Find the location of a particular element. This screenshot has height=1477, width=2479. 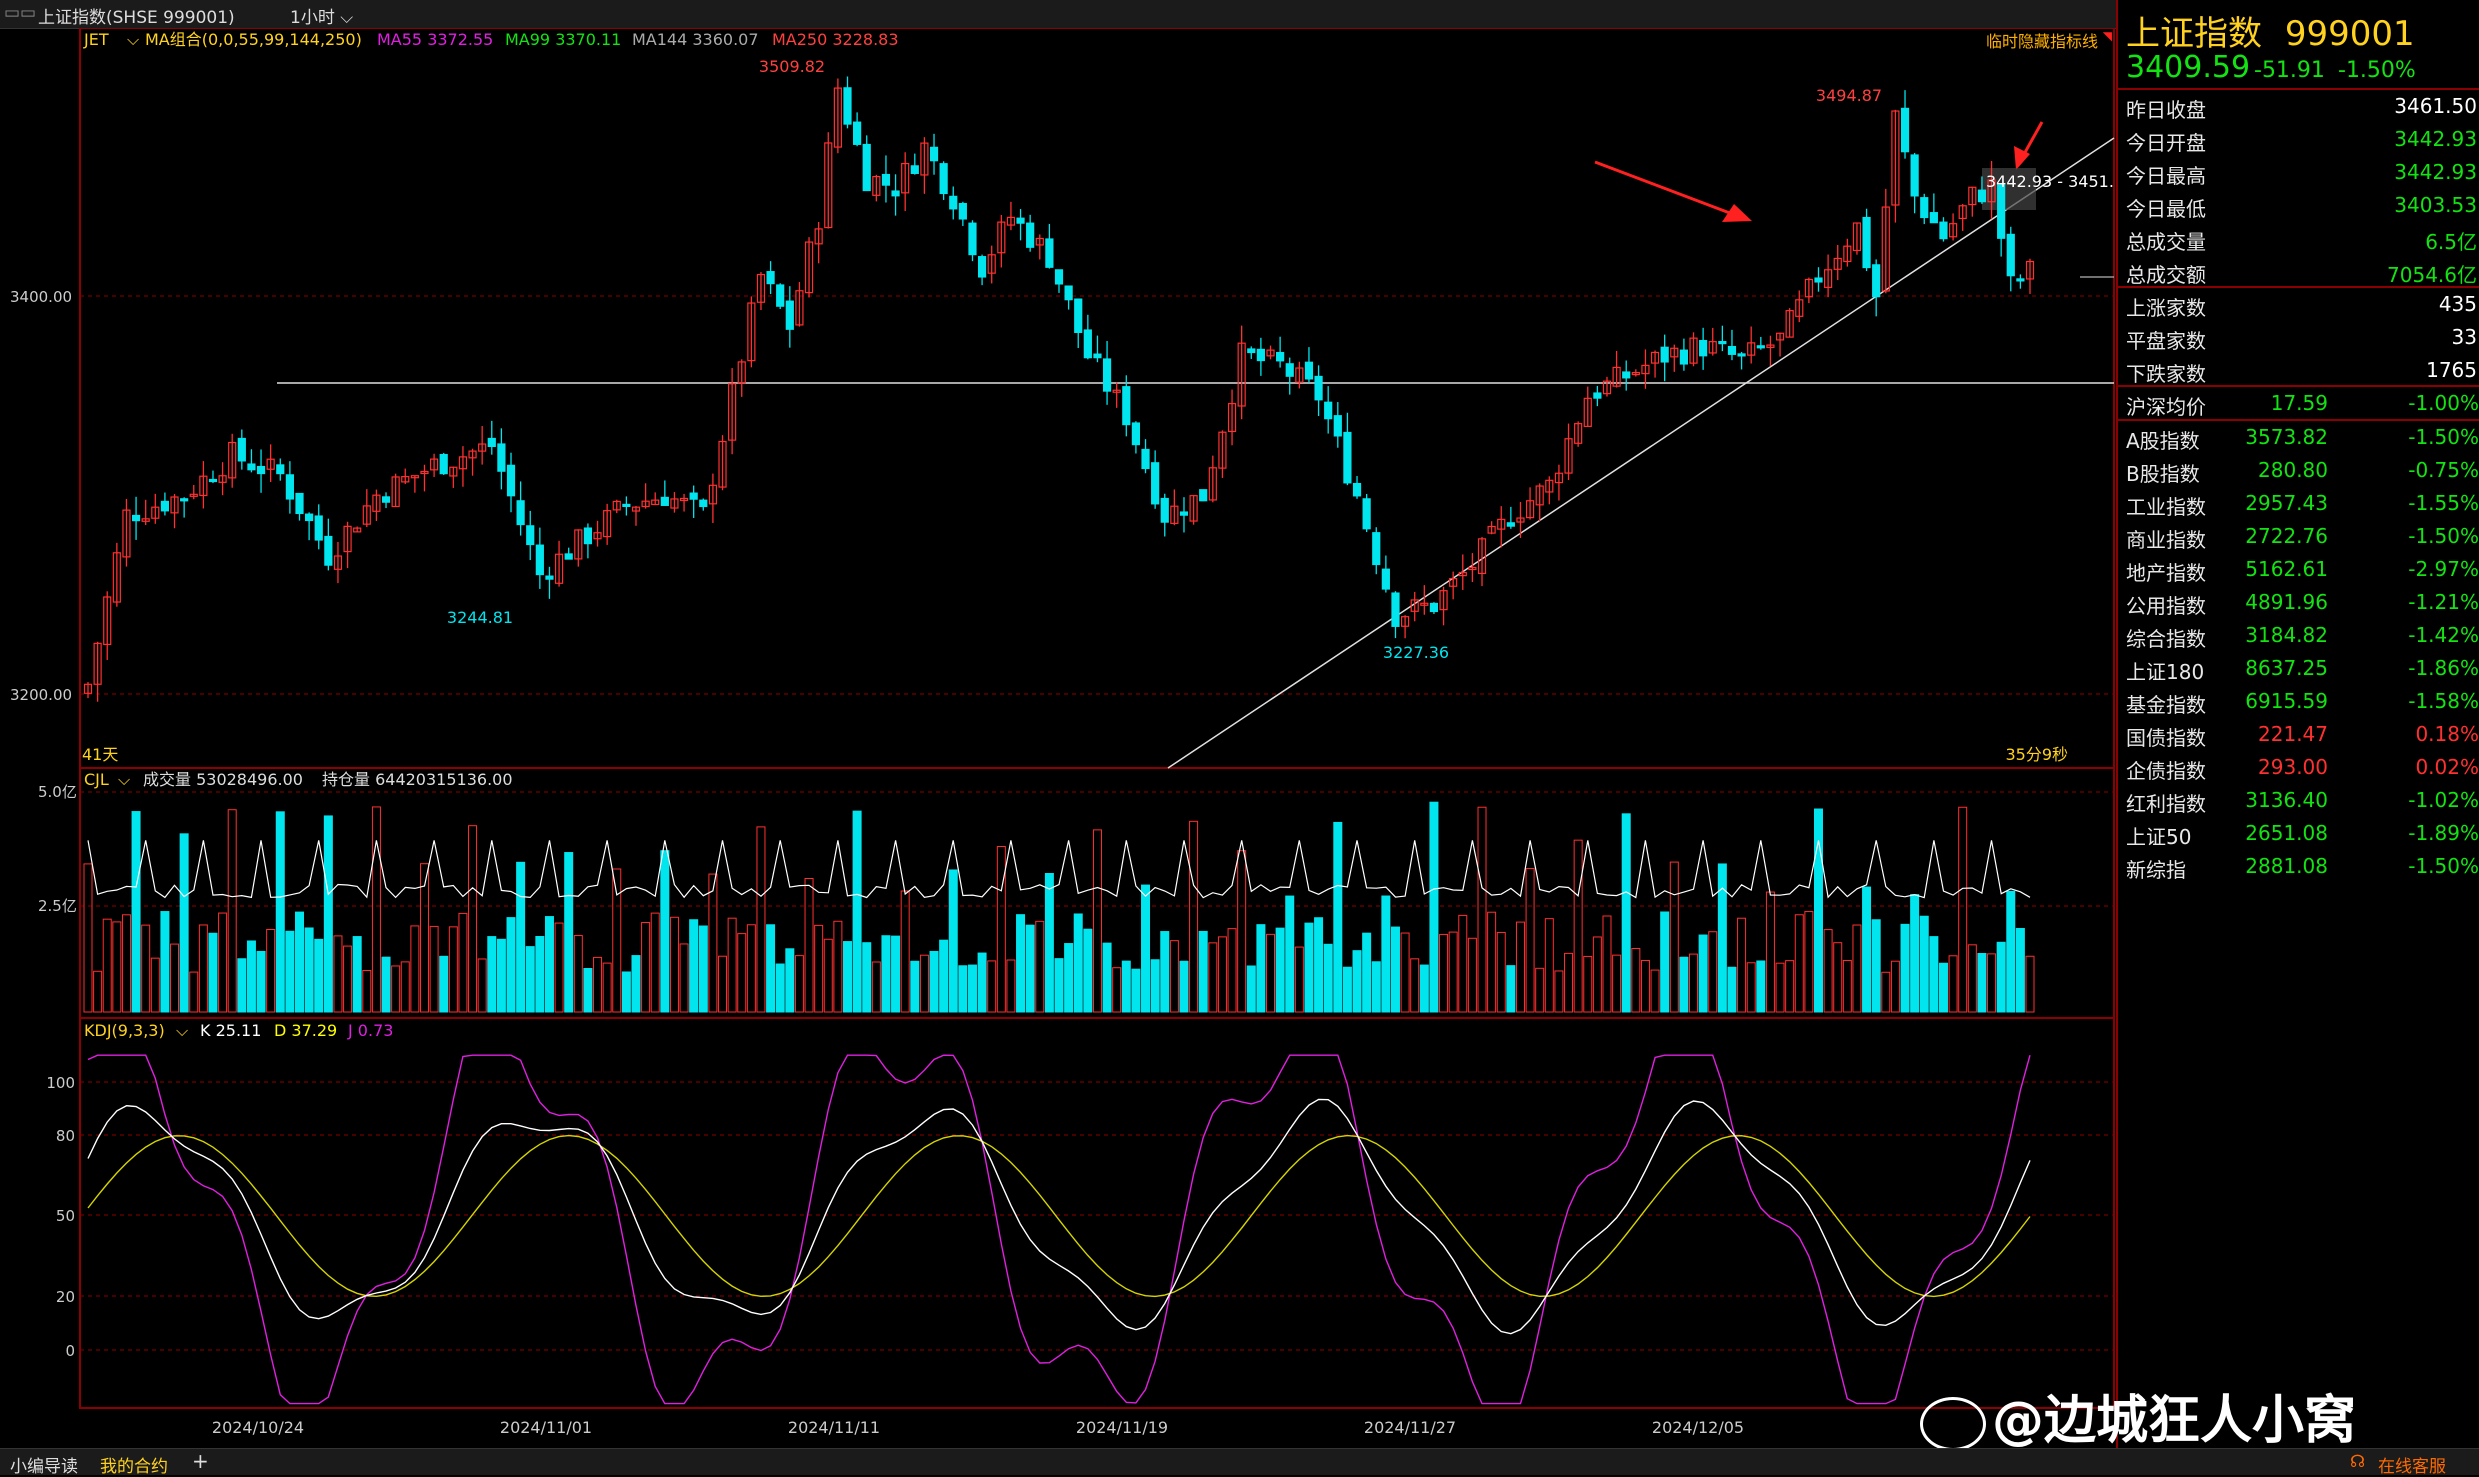

index-row-pct: -1.21% is located at coordinates (2443, 602).